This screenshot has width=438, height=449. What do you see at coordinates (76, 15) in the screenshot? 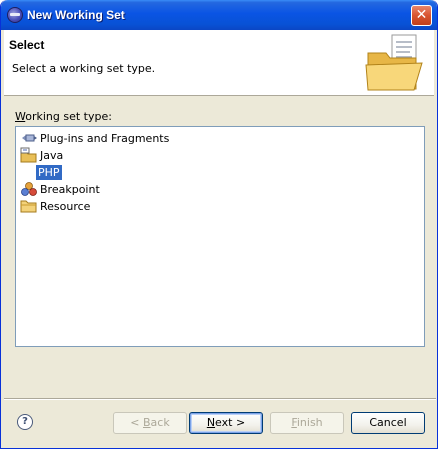
I see `window-title: New Working Set` at bounding box center [76, 15].